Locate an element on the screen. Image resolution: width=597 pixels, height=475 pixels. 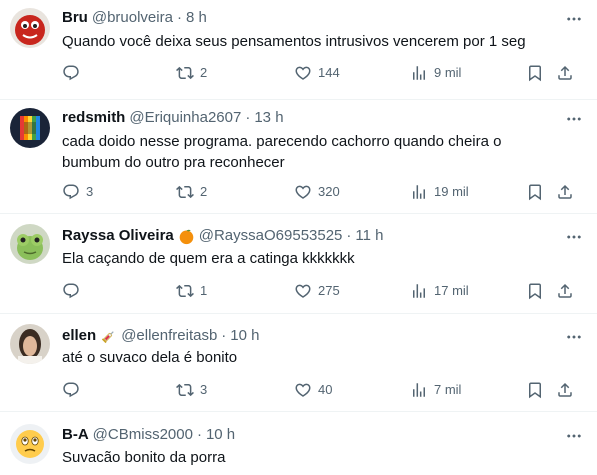
display-name: B-A is located at coordinates (75, 435).